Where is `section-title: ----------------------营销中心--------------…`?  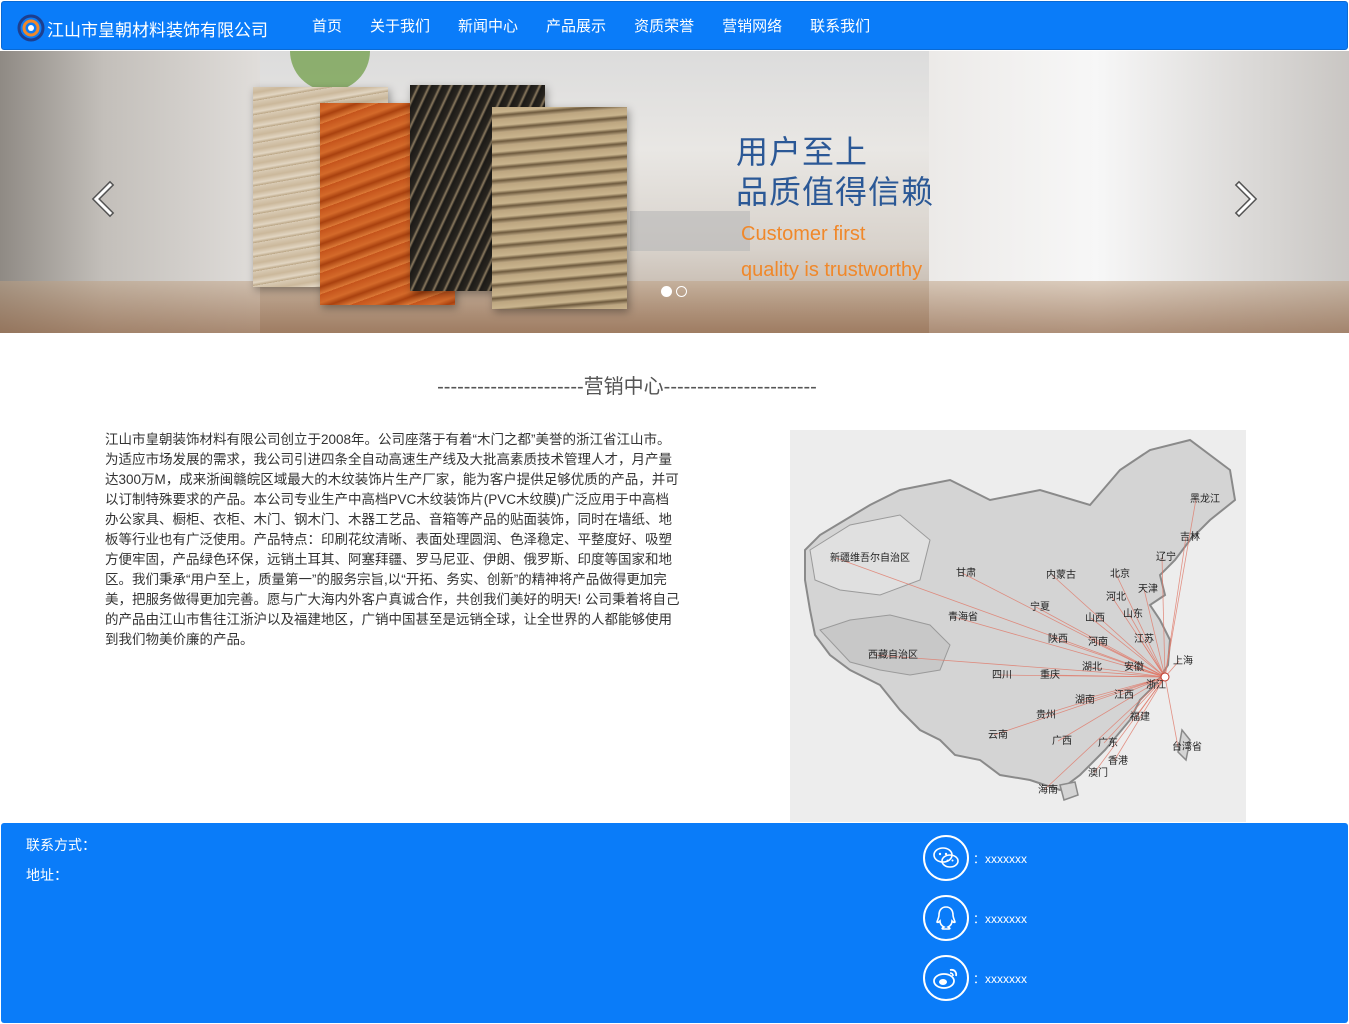 section-title: ----------------------营销中心--------------… is located at coordinates (627, 387).